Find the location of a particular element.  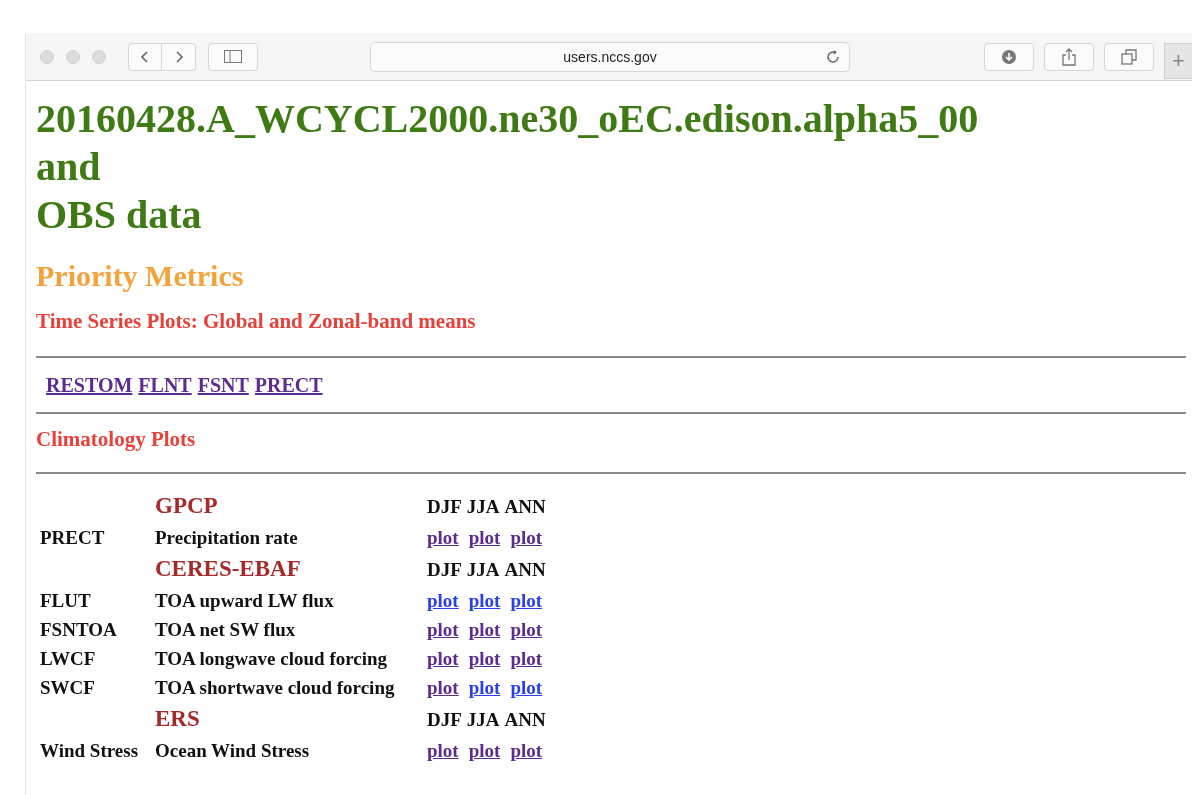

variable-name: FLUT is located at coordinates (66, 601).